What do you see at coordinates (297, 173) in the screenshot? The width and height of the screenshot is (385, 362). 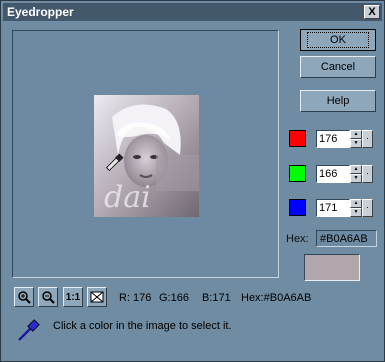 I see `green-swatch` at bounding box center [297, 173].